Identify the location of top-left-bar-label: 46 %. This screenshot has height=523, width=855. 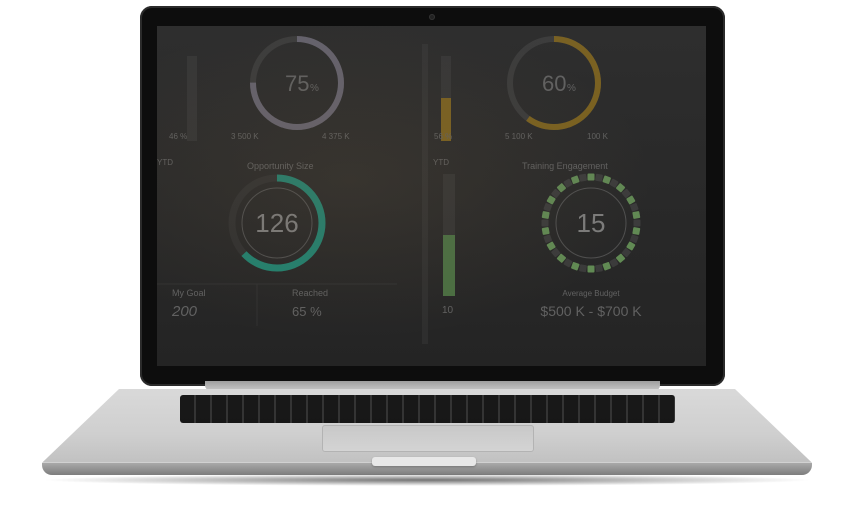
(178, 136).